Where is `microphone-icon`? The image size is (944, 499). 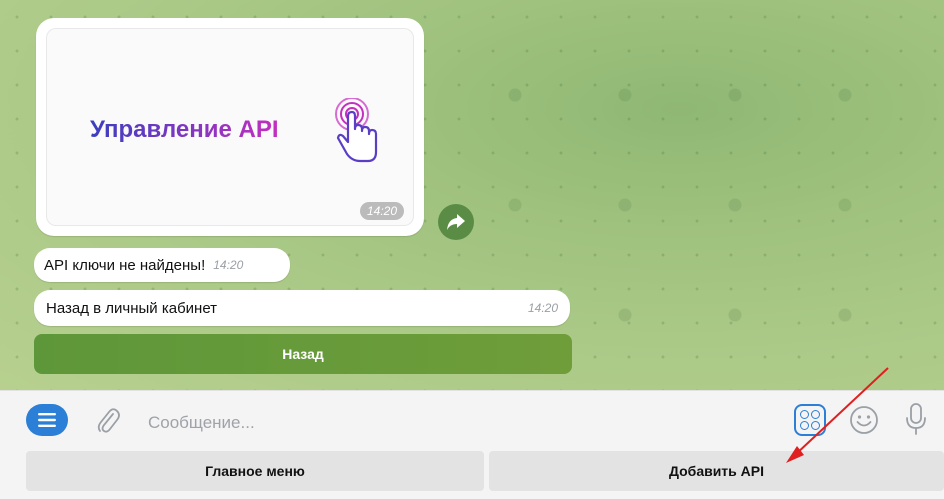
microphone-icon is located at coordinates (916, 419).